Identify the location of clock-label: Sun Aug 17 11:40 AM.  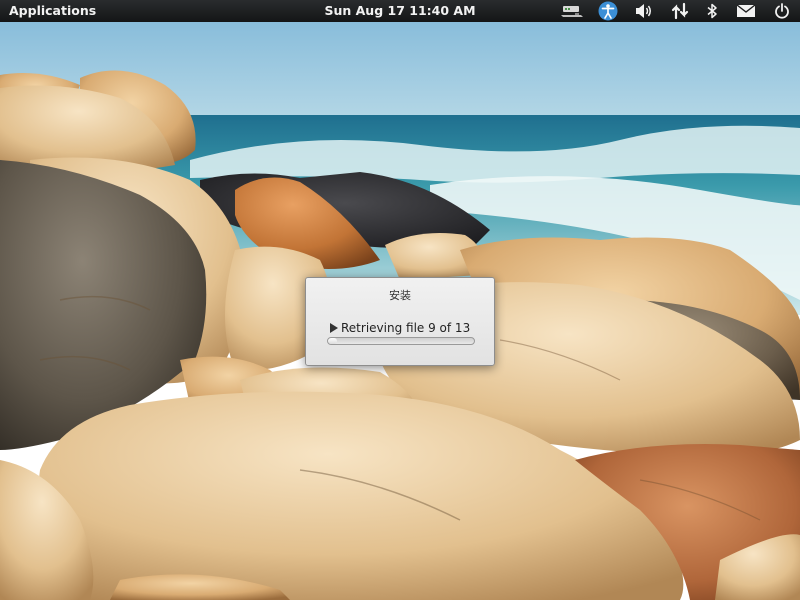
(399, 10).